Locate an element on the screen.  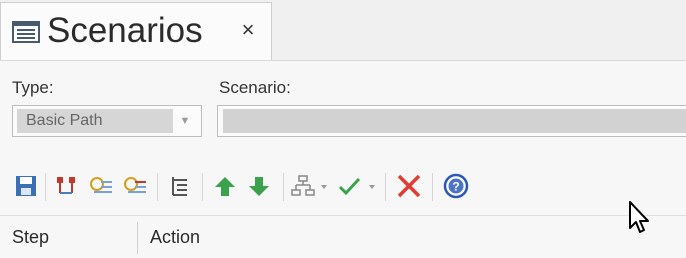
delete-icon is located at coordinates (409, 186).